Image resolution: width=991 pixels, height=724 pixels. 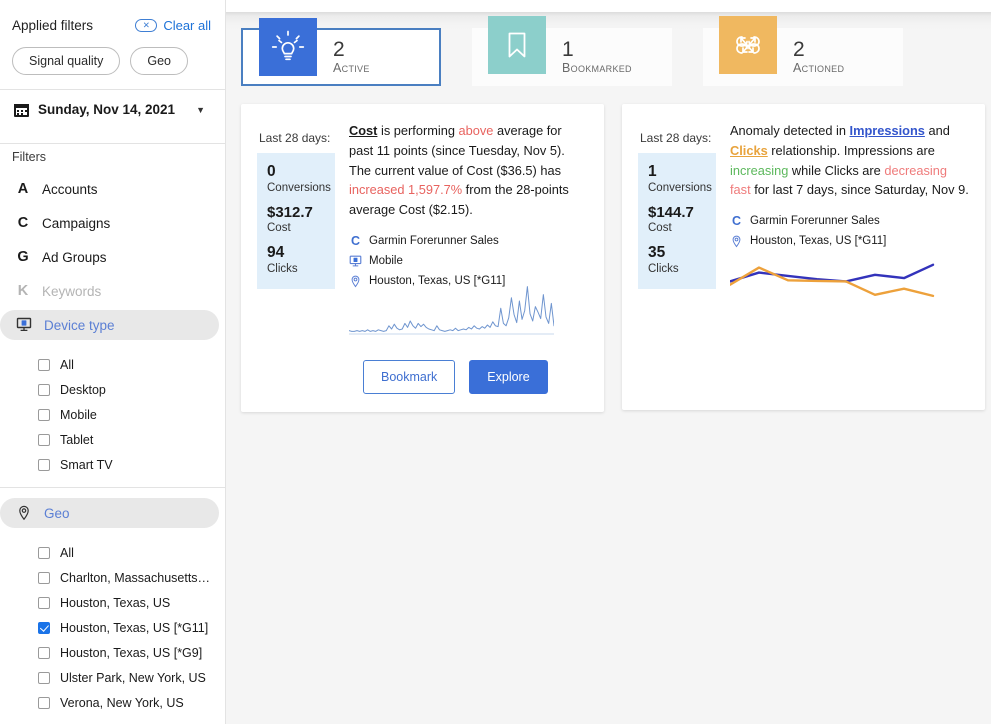 What do you see at coordinates (748, 45) in the screenshot?
I see `knot-arrows-icon` at bounding box center [748, 45].